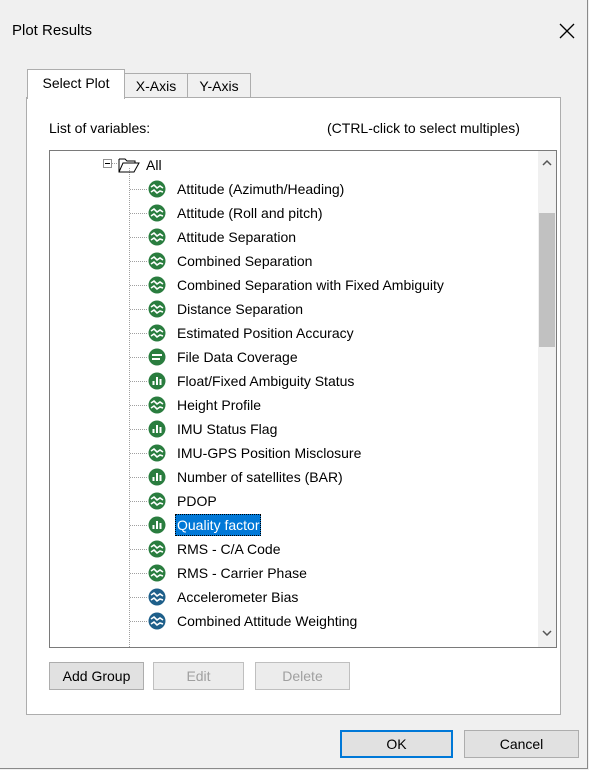 The image size is (589, 770). I want to click on title-bar: Plot Results, so click(294, 30).